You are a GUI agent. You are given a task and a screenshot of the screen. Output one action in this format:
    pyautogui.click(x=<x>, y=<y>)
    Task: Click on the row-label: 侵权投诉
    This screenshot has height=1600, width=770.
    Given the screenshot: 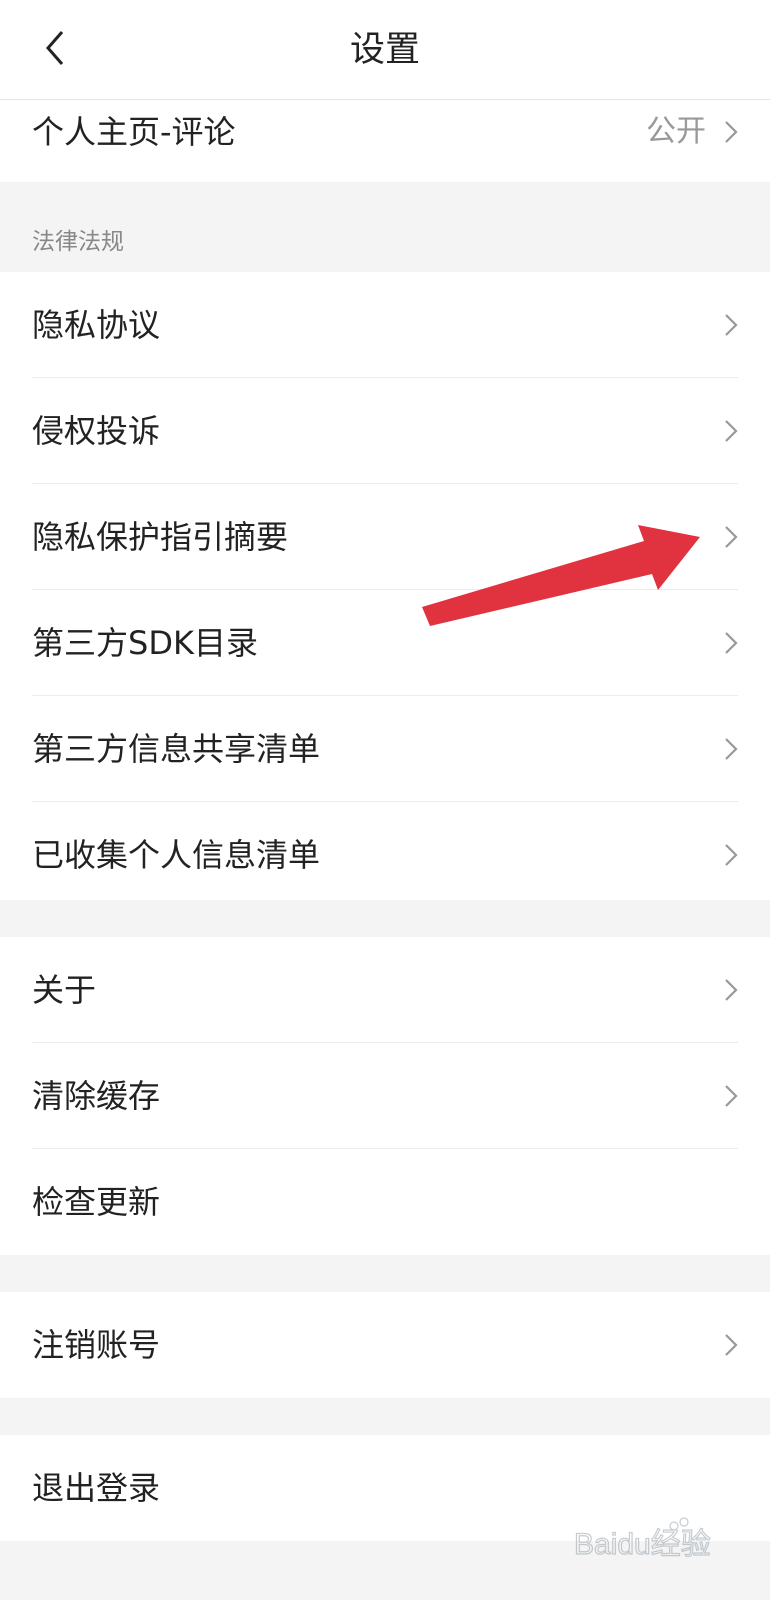 What is the action you would take?
    pyautogui.click(x=96, y=431)
    